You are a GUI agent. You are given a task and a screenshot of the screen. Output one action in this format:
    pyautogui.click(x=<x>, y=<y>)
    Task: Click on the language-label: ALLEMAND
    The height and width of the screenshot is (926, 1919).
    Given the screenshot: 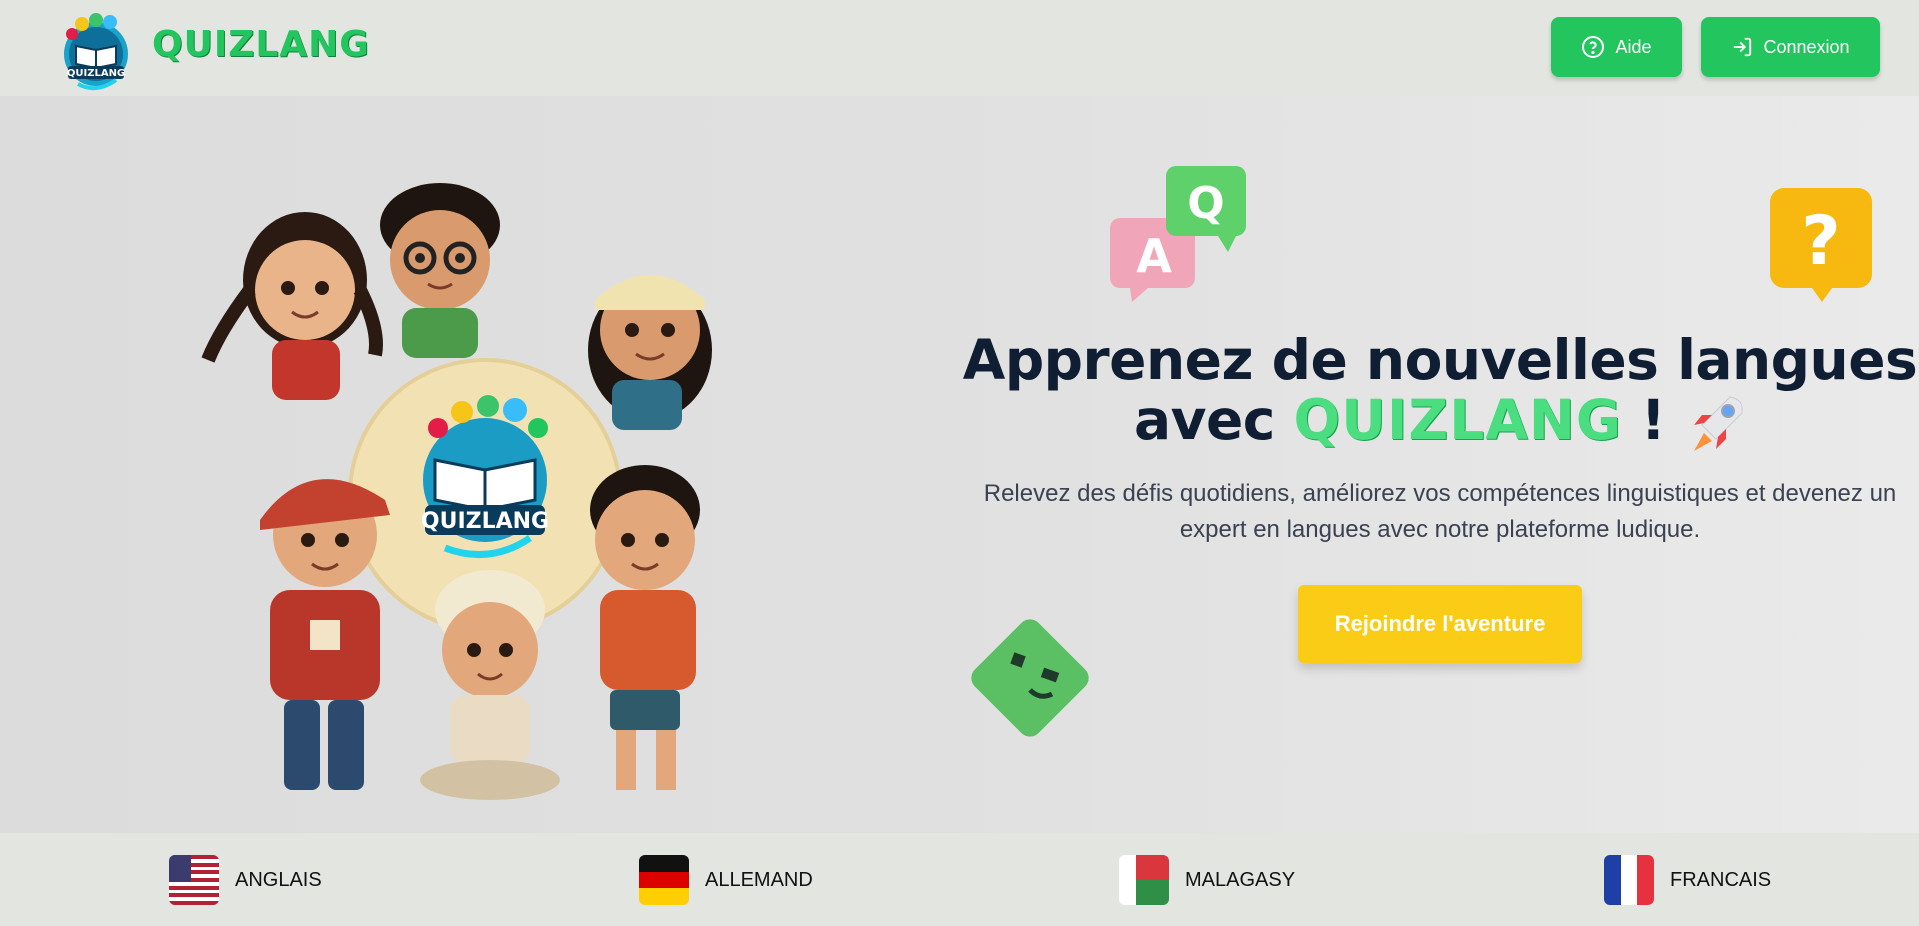 What is the action you would take?
    pyautogui.click(x=759, y=879)
    